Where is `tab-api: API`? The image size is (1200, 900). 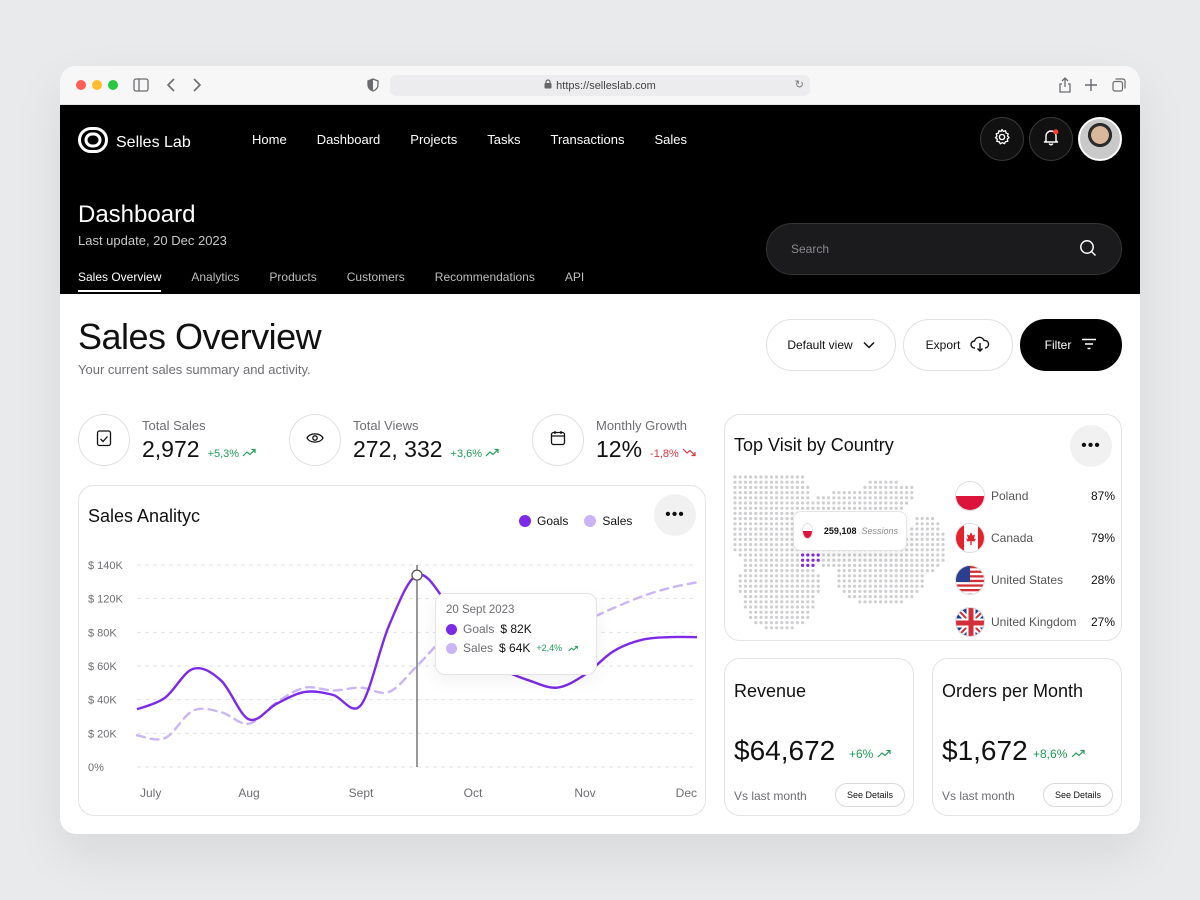
tab-api: API is located at coordinates (574, 281).